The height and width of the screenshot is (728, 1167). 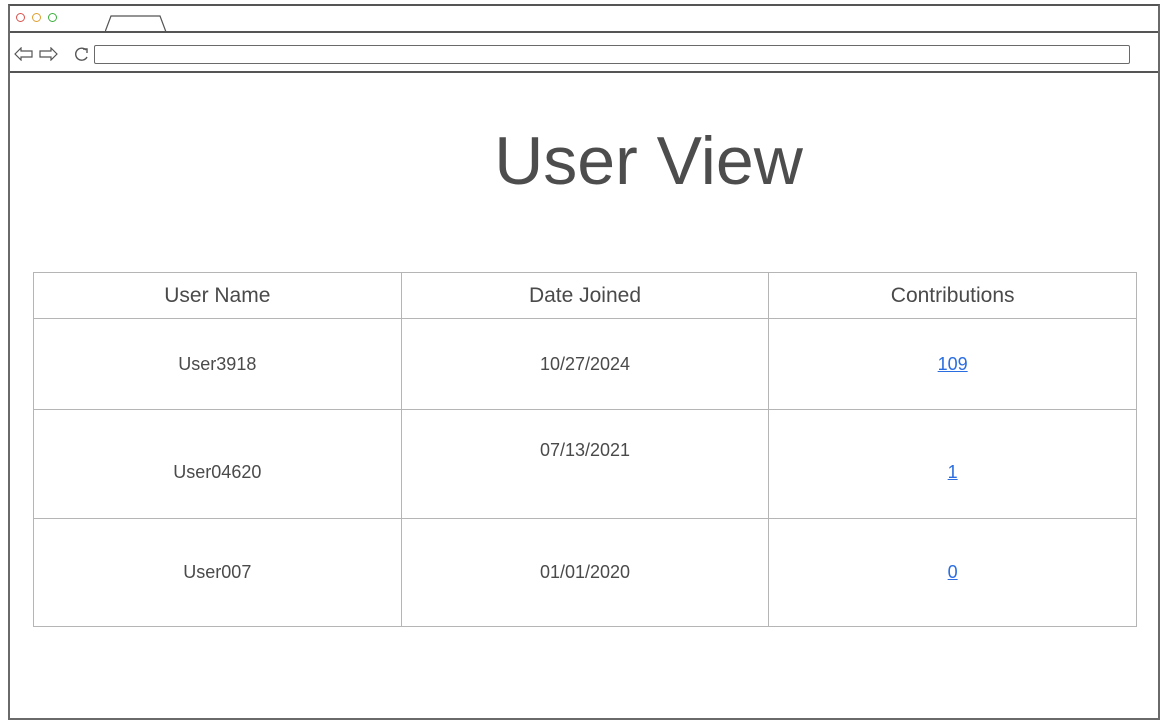 I want to click on table-row: User04620 07/13/2021 1, so click(x=585, y=464).